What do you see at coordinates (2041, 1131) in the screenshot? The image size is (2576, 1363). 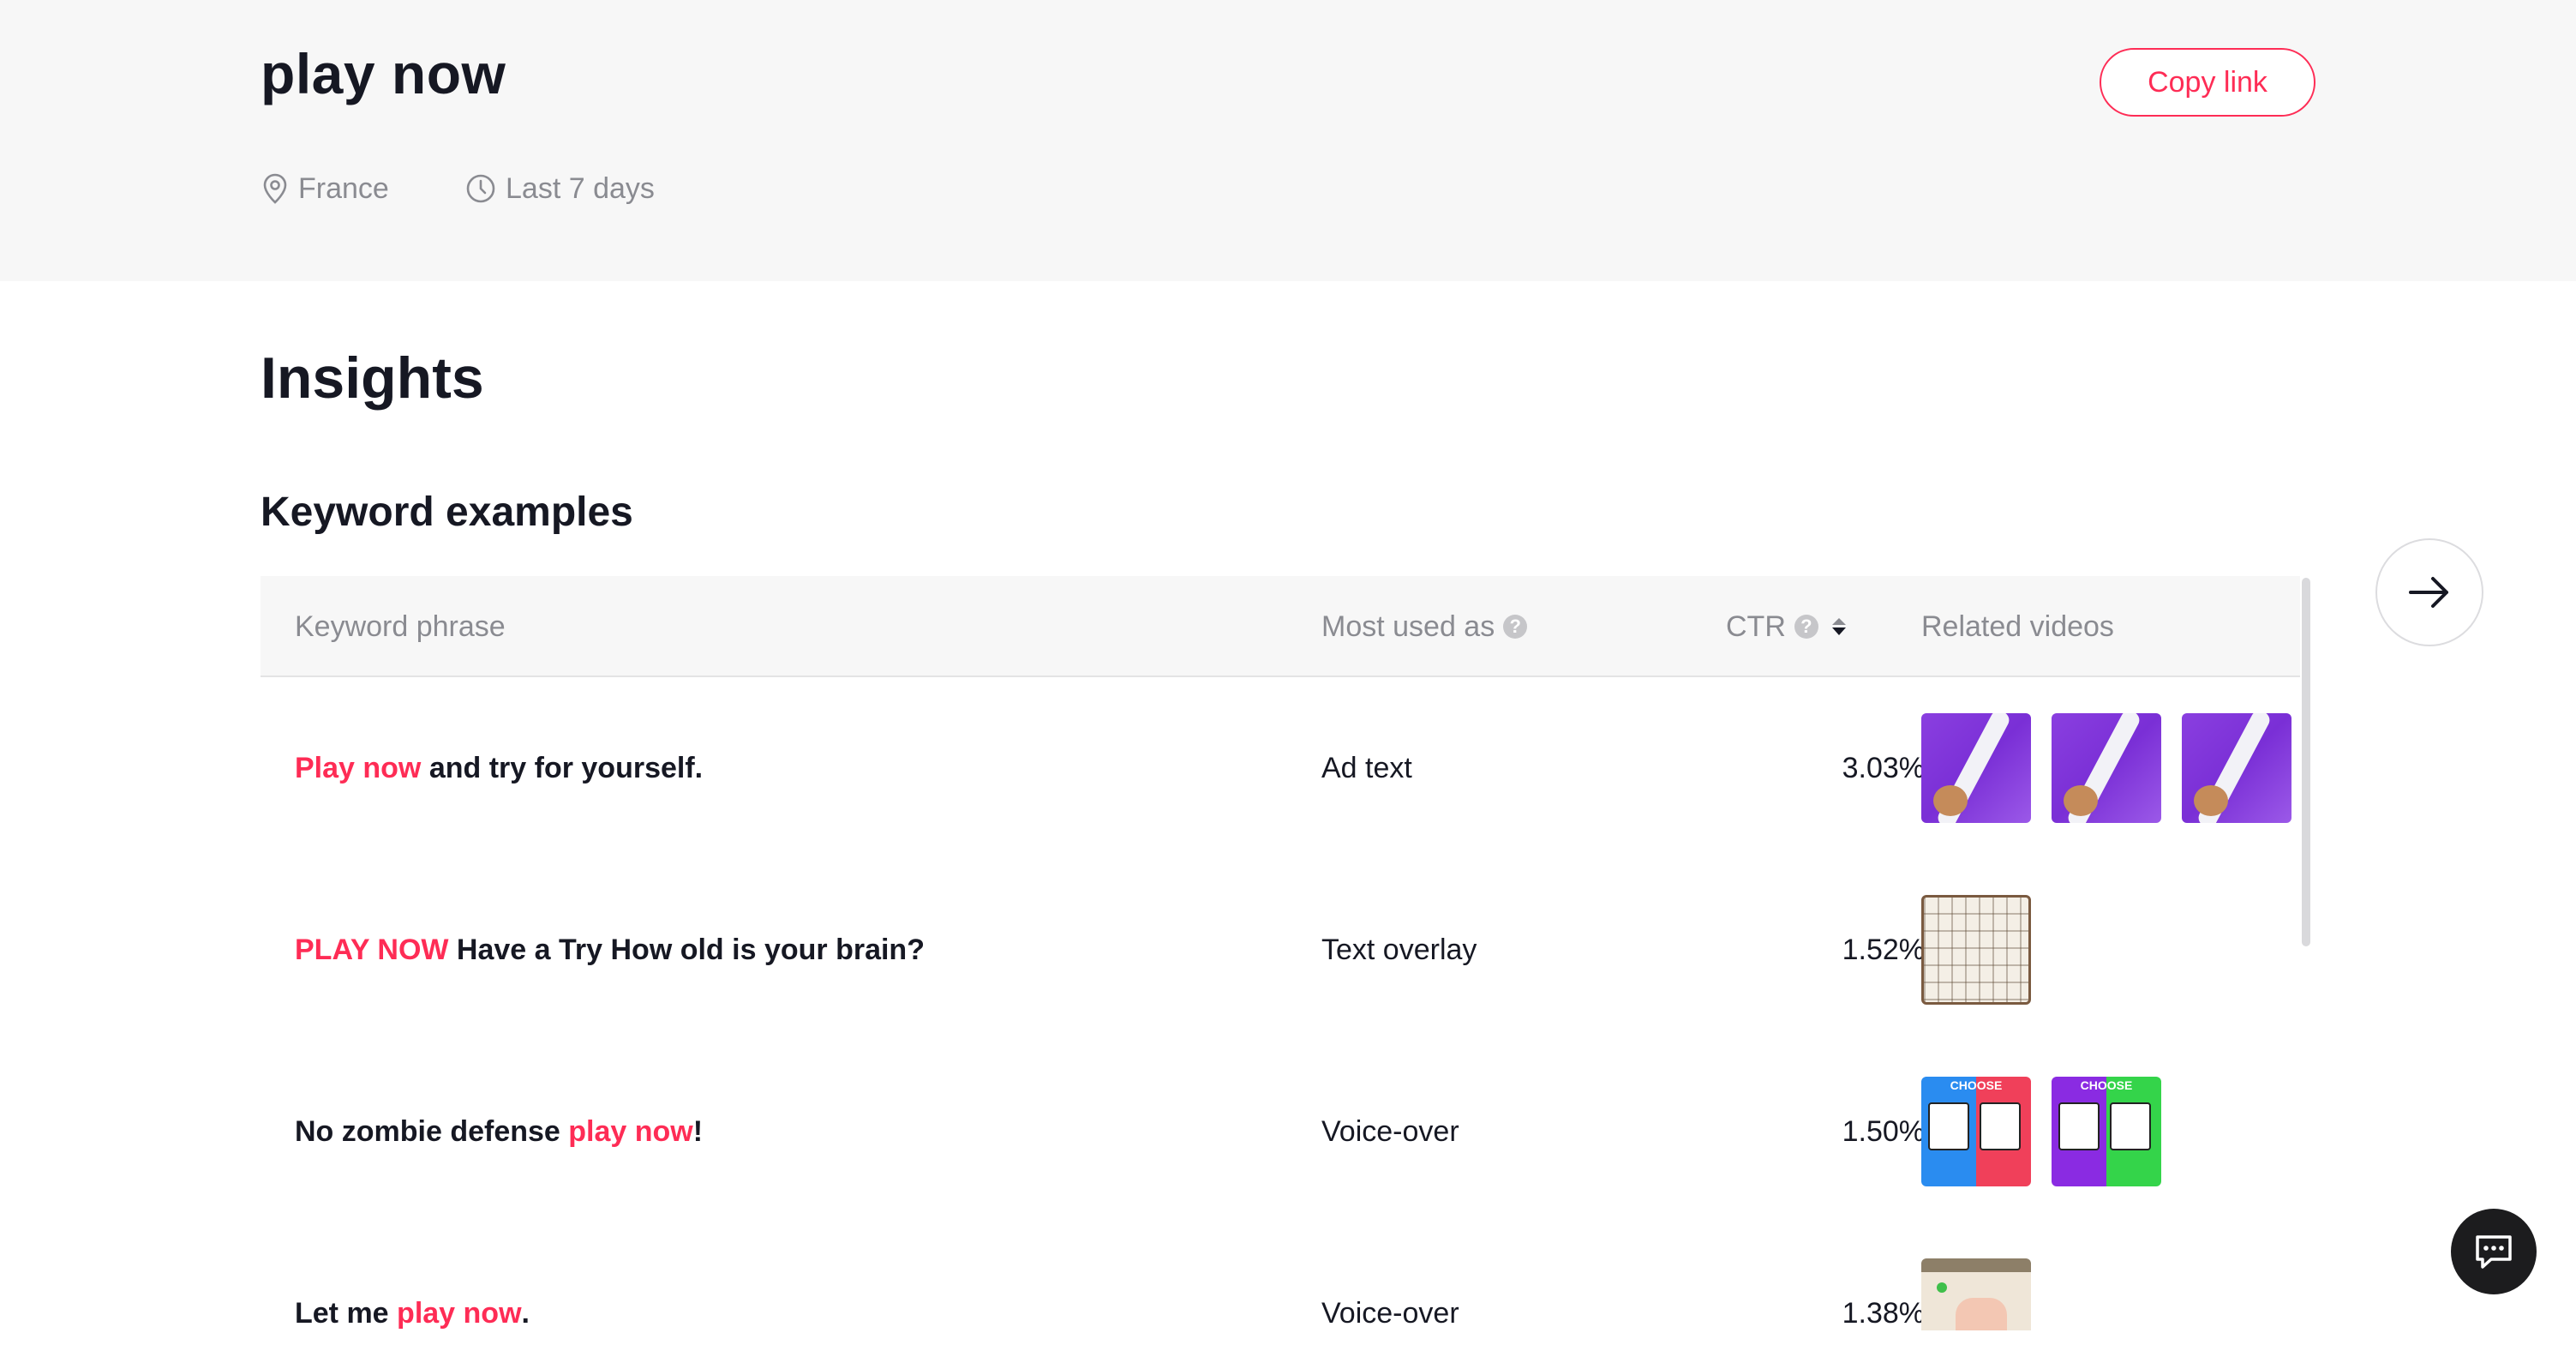 I see `related-videos: CHOOSE CHOOSE` at bounding box center [2041, 1131].